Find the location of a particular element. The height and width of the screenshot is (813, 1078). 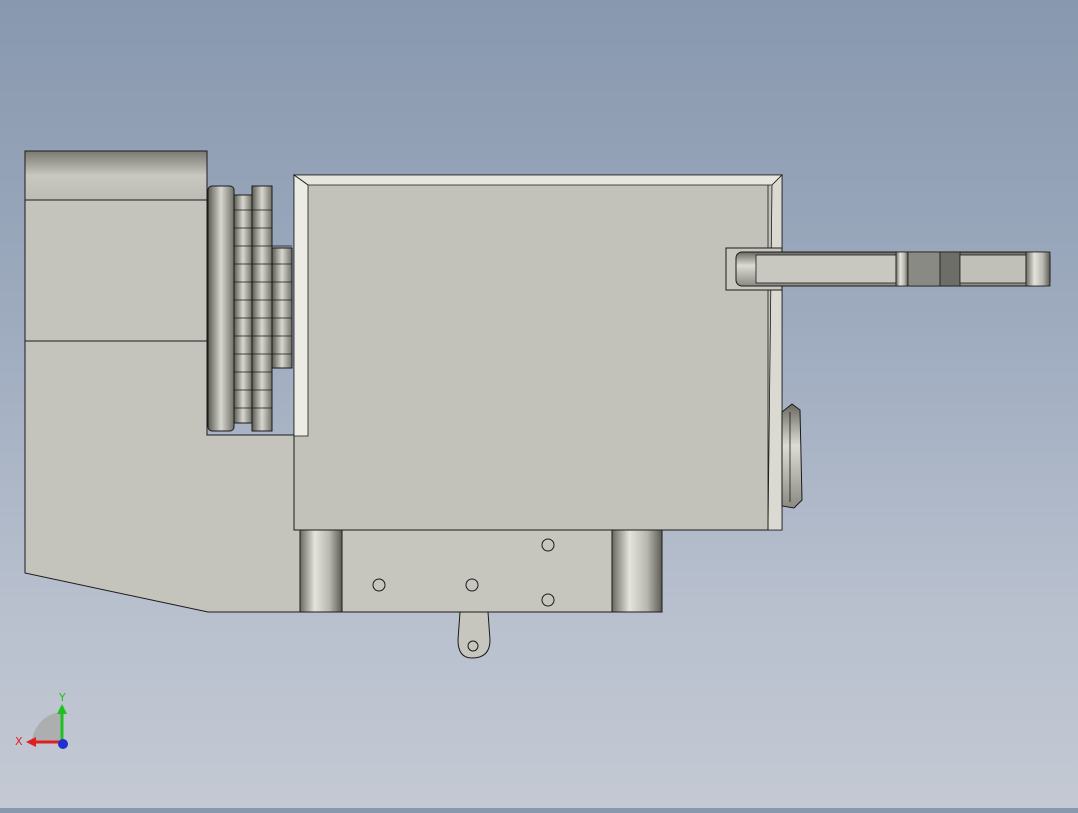

lever-arm is located at coordinates (888, 269).